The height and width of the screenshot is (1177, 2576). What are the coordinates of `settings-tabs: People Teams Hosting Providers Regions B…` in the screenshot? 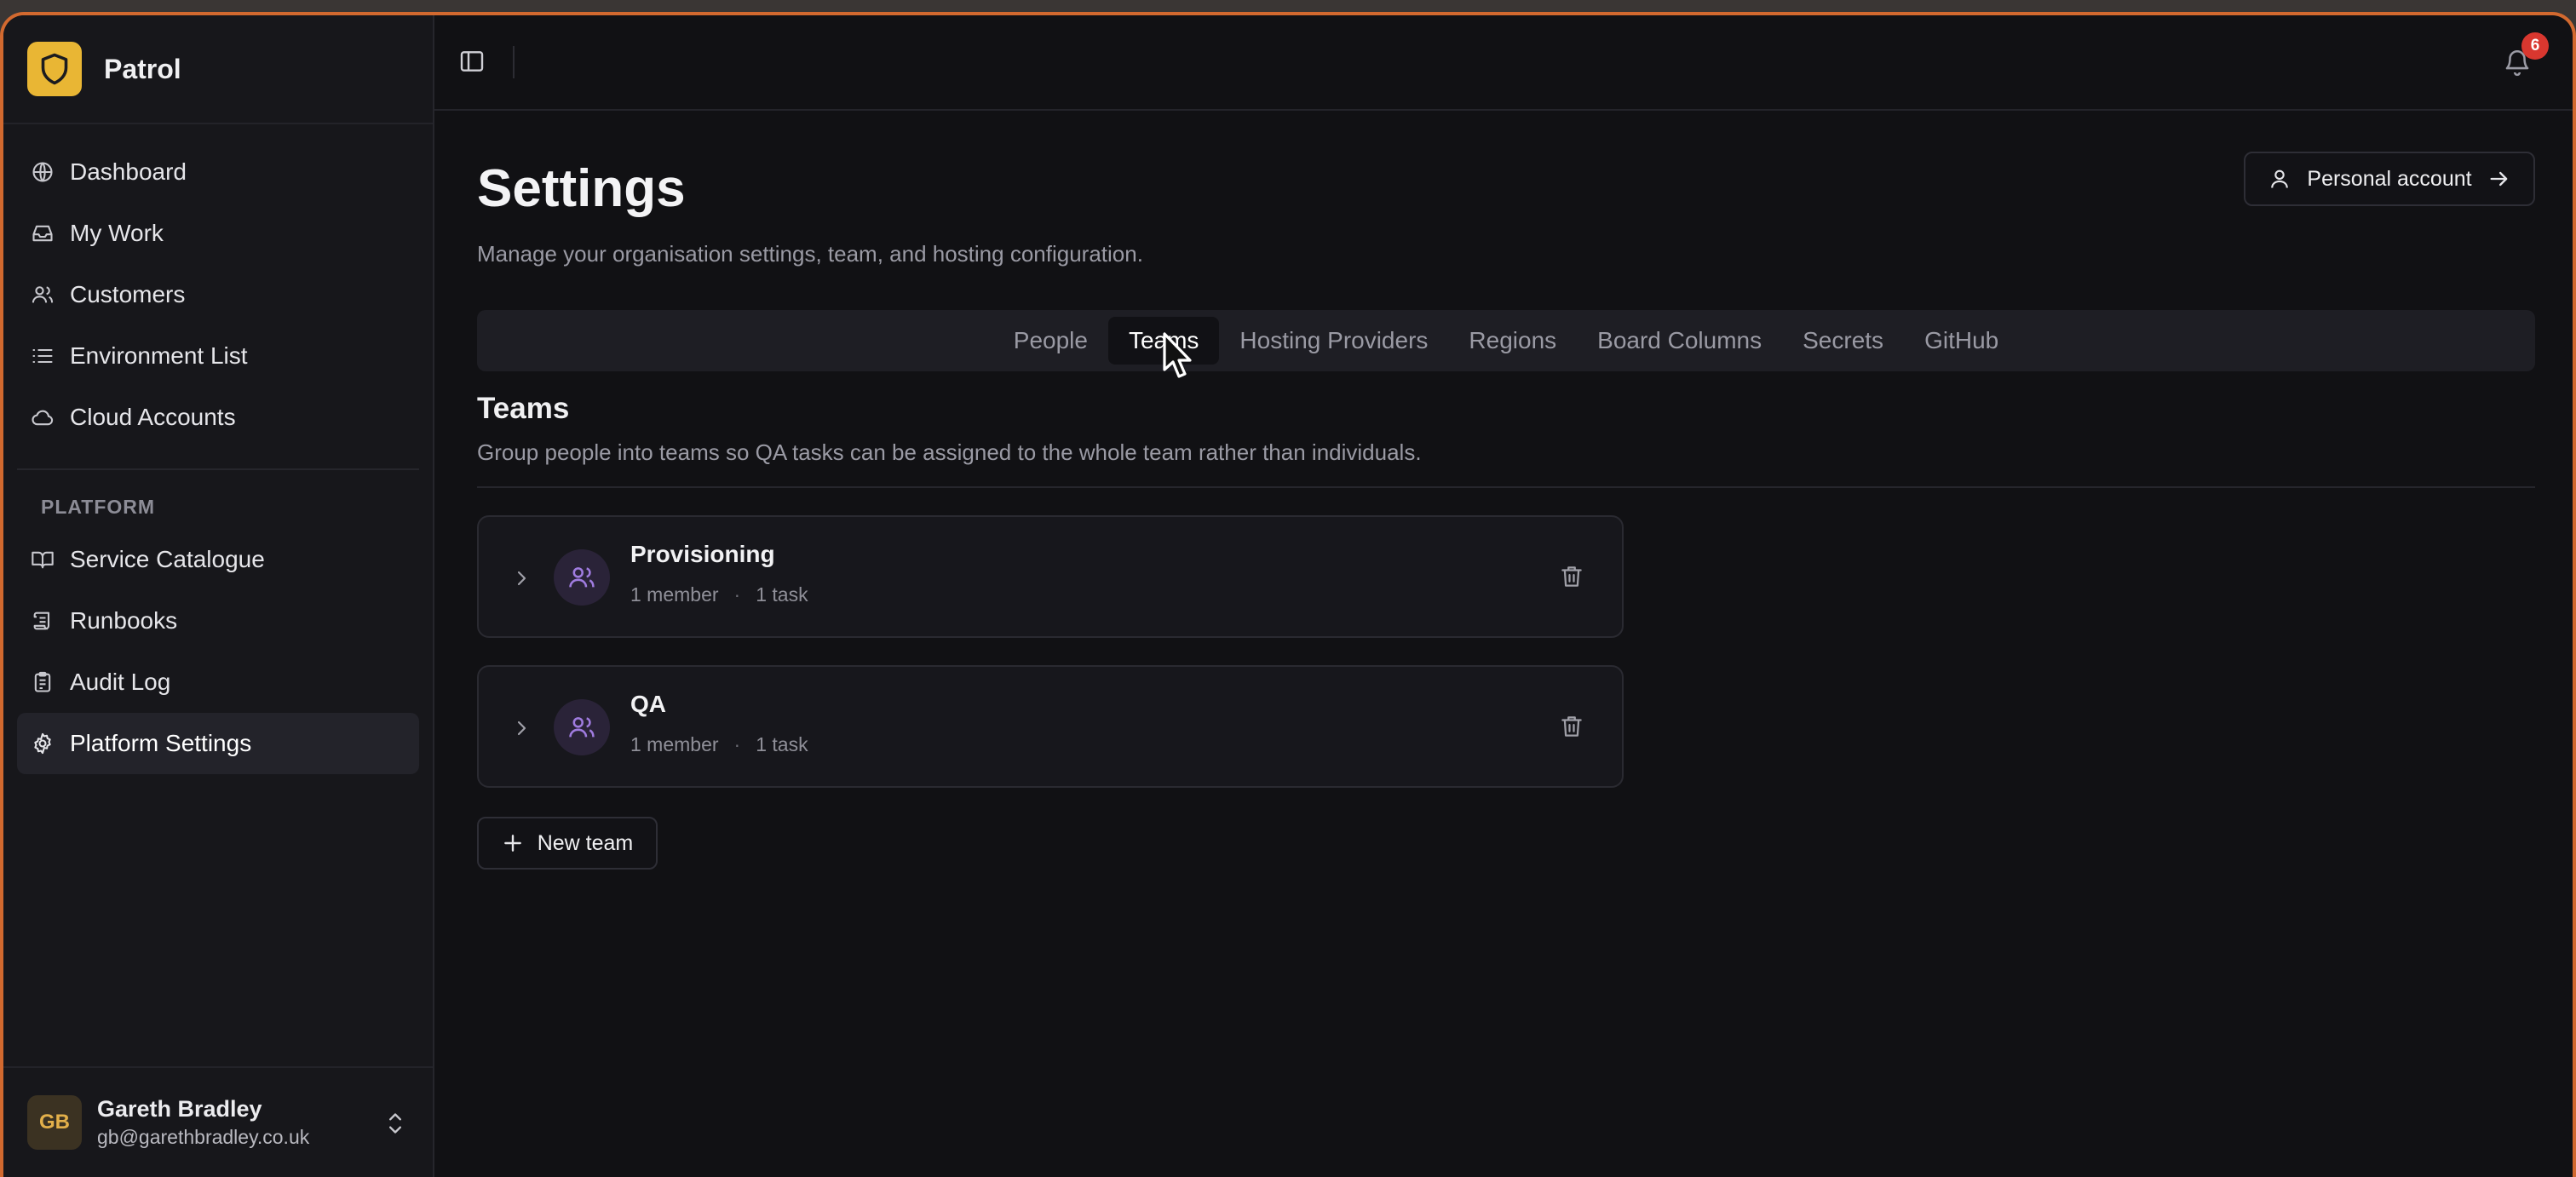 It's located at (1506, 344).